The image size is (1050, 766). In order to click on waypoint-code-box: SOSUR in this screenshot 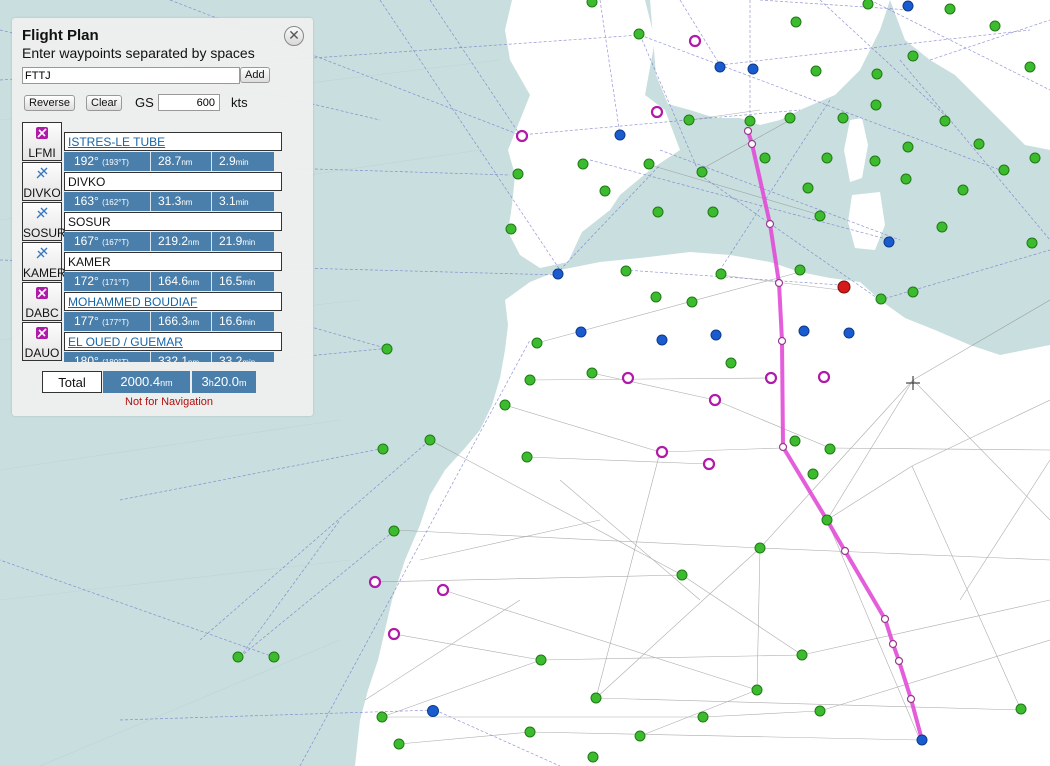, I will do `click(44, 221)`.